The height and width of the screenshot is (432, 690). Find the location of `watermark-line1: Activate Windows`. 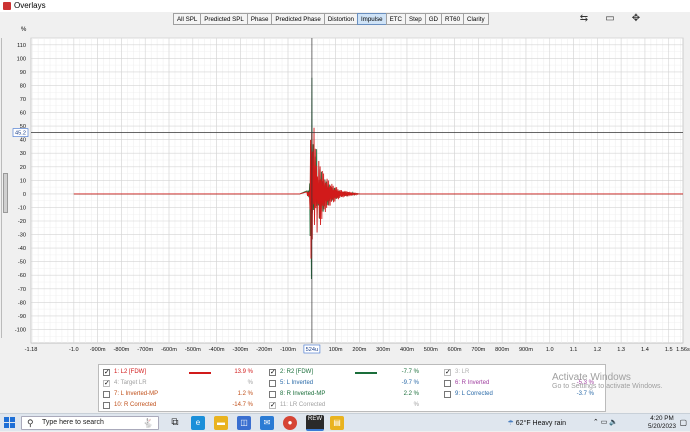

watermark-line1: Activate Windows is located at coordinates (591, 377).